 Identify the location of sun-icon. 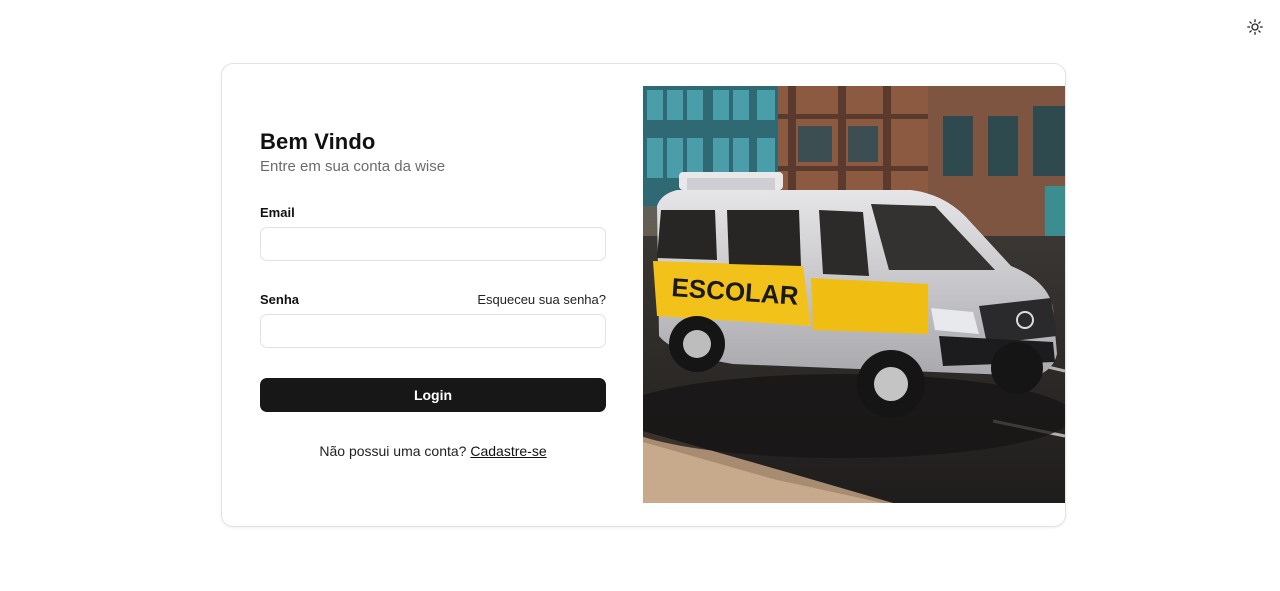
(1255, 27).